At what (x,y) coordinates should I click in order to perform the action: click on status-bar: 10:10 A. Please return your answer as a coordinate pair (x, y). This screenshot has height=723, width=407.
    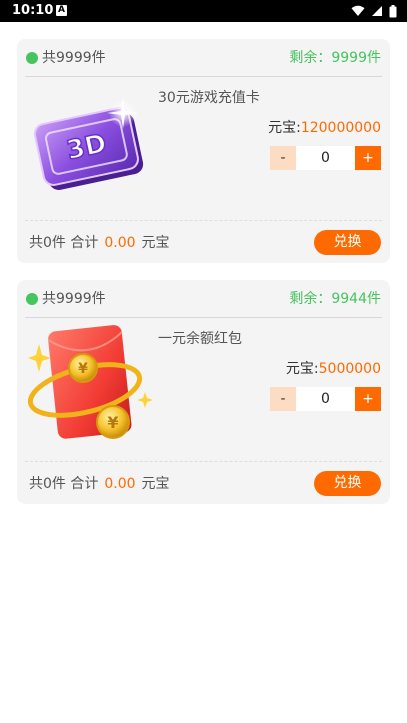
    Looking at the image, I should click on (203, 11).